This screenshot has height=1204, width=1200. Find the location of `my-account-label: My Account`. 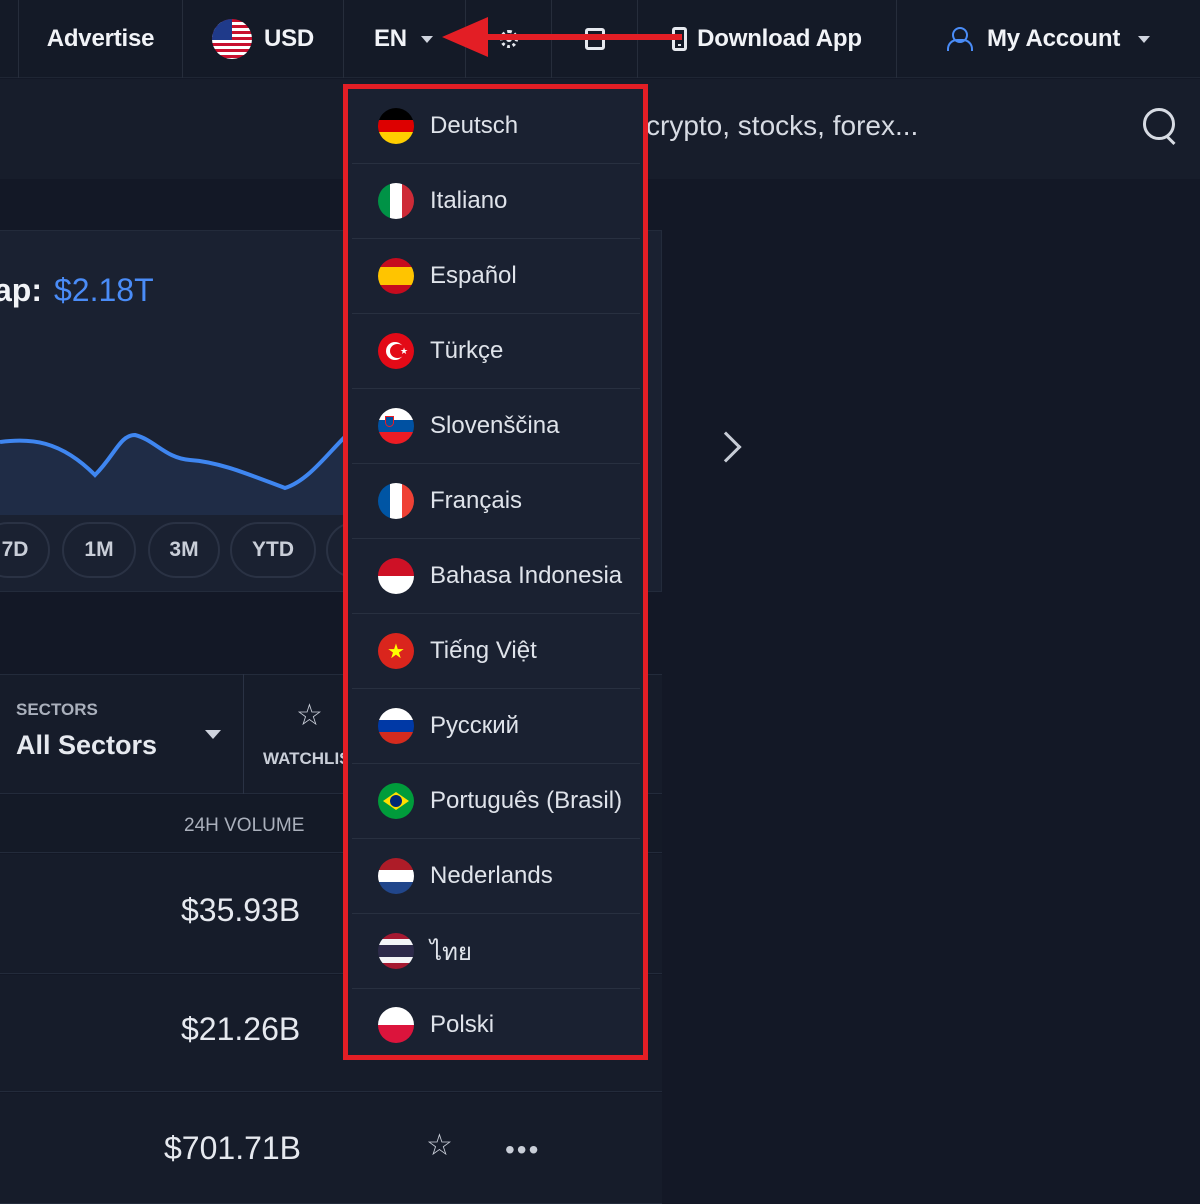

my-account-label: My Account is located at coordinates (1054, 38).